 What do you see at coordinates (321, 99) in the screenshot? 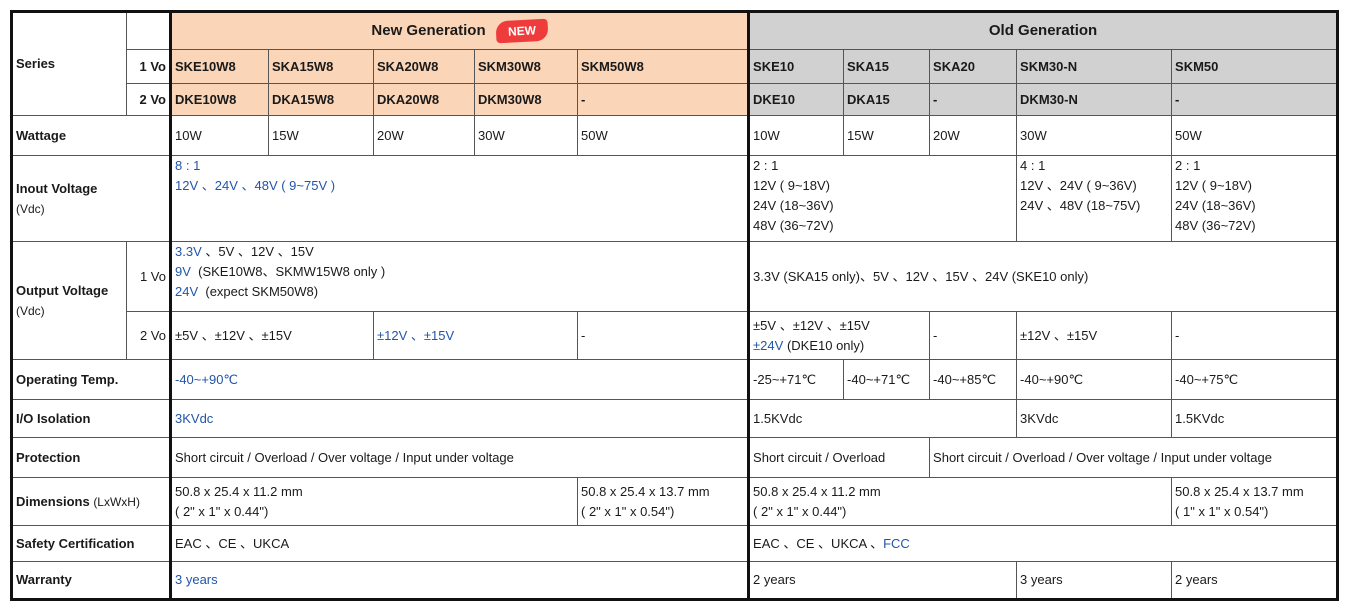
I see `new-model-2vo: DKA15W8` at bounding box center [321, 99].